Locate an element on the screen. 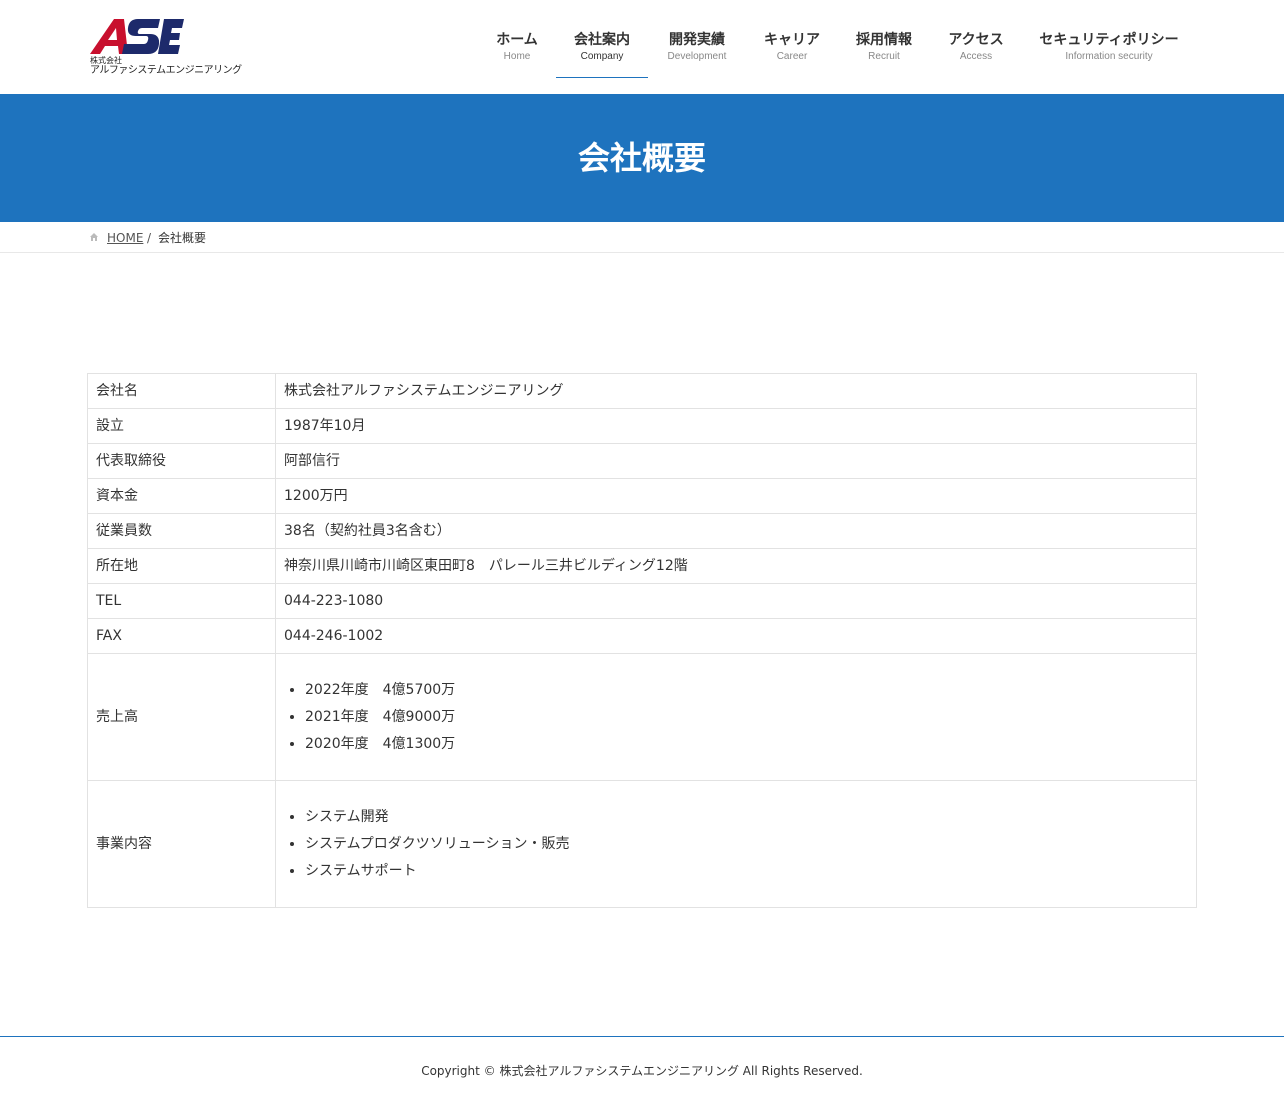 Image resolution: width=1284 pixels, height=1099 pixels. nav-label: 採用情報 is located at coordinates (884, 40).